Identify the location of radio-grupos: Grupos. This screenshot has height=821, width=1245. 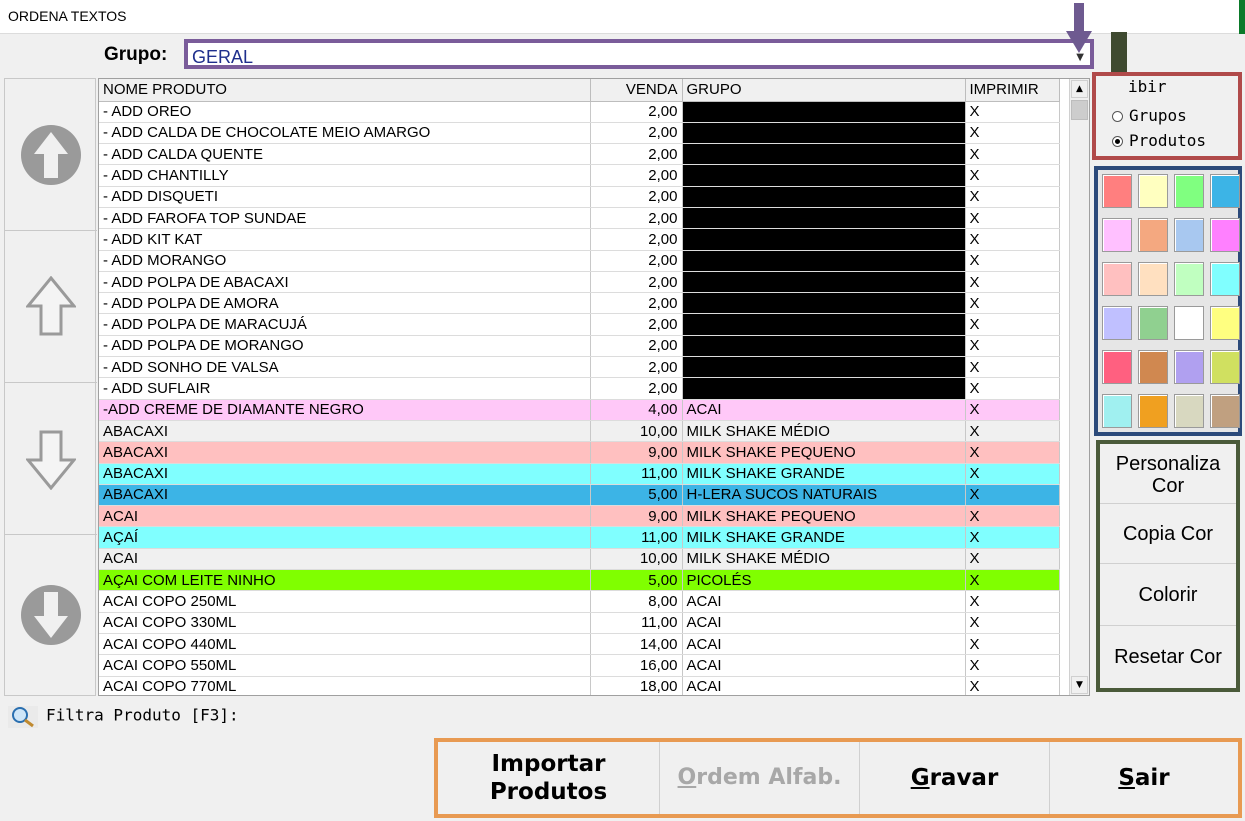
(1149, 115).